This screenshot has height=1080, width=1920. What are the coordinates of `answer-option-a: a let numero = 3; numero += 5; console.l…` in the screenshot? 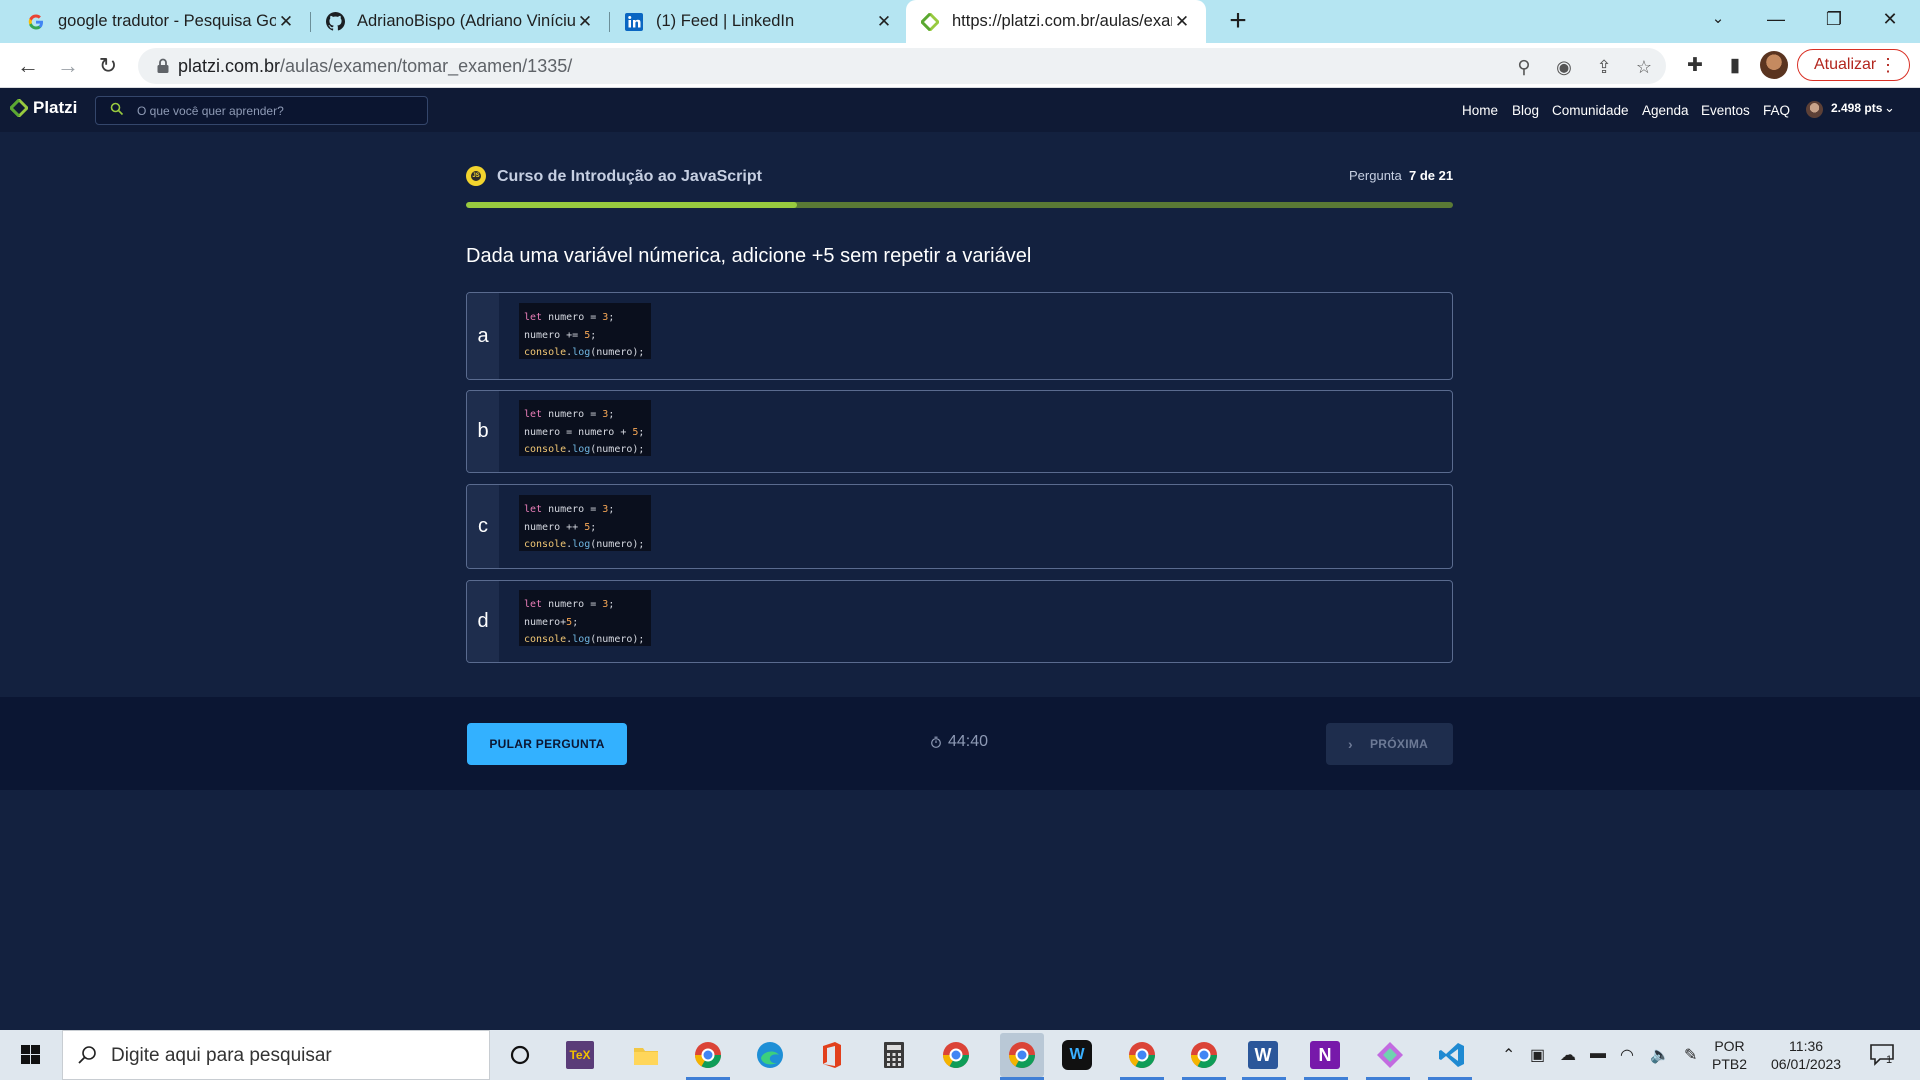 It's located at (959, 336).